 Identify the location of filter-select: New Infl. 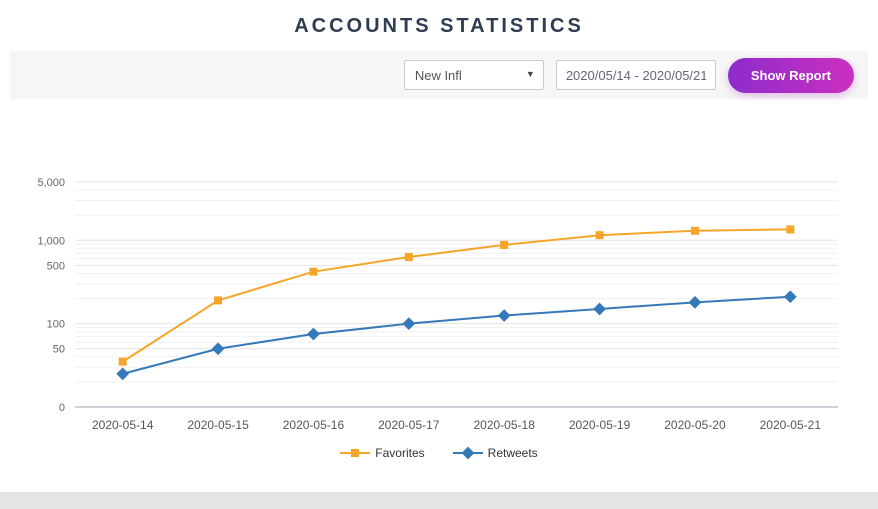
(473, 75).